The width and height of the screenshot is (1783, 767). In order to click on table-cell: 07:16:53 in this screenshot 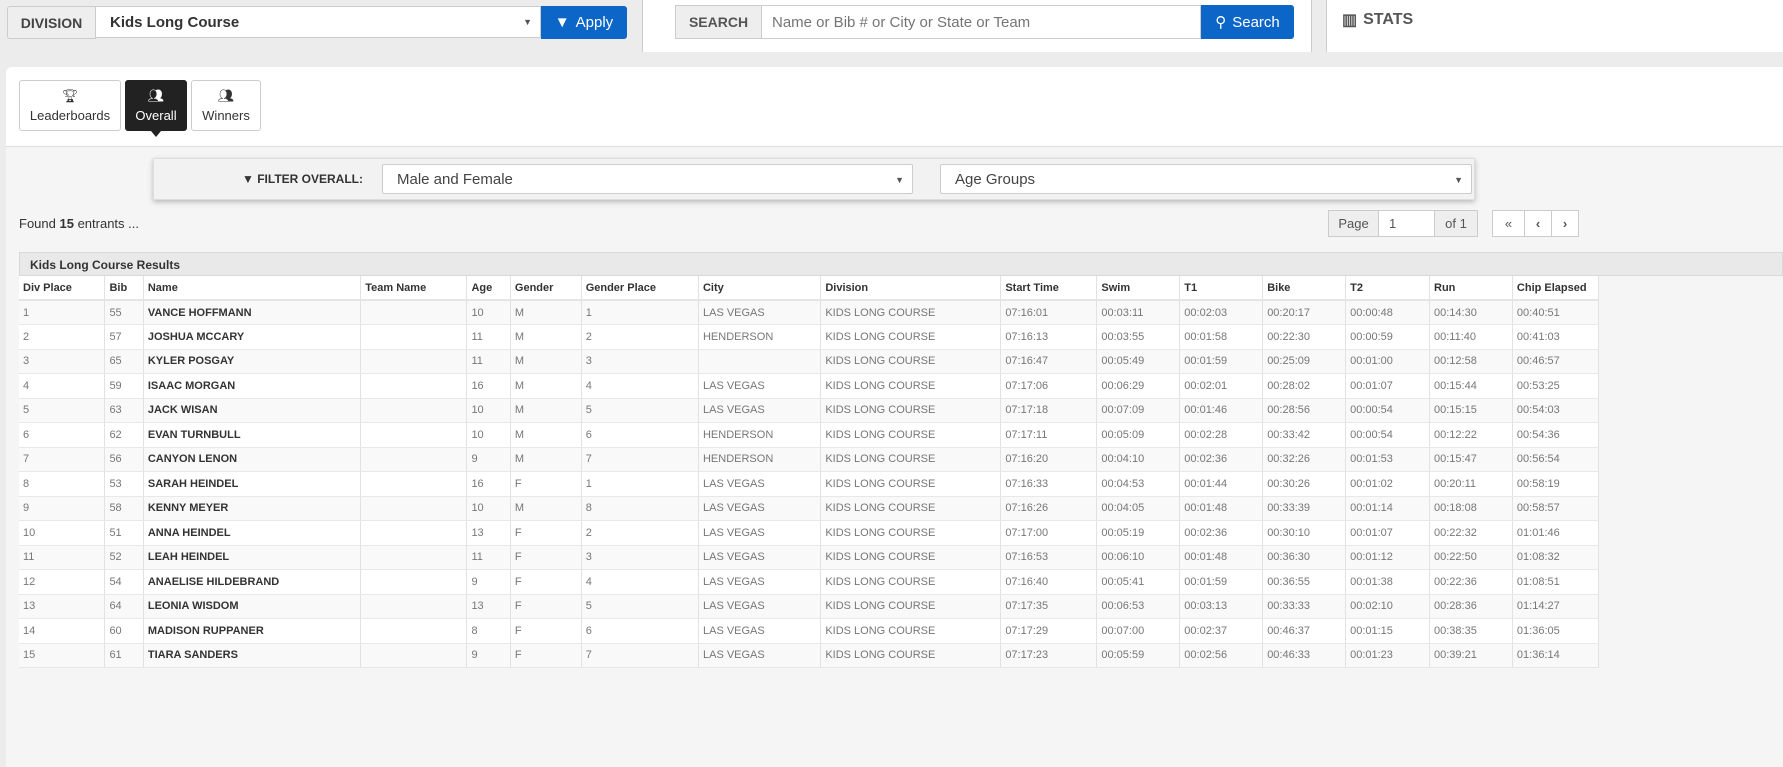, I will do `click(1049, 557)`.